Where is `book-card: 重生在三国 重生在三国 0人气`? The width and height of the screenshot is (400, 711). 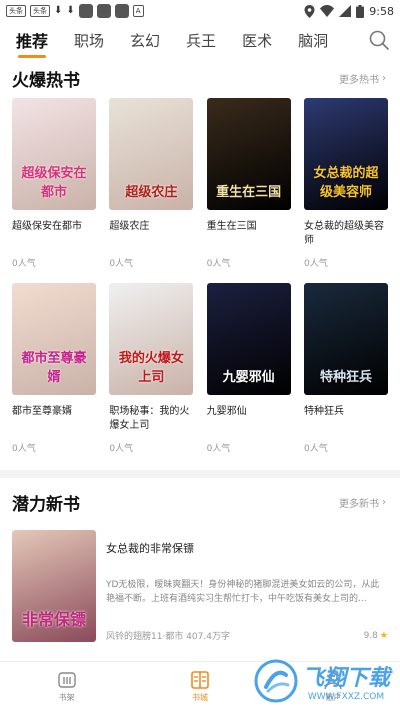
book-card: 重生在三国 重生在三国 0人气 is located at coordinates (248, 183).